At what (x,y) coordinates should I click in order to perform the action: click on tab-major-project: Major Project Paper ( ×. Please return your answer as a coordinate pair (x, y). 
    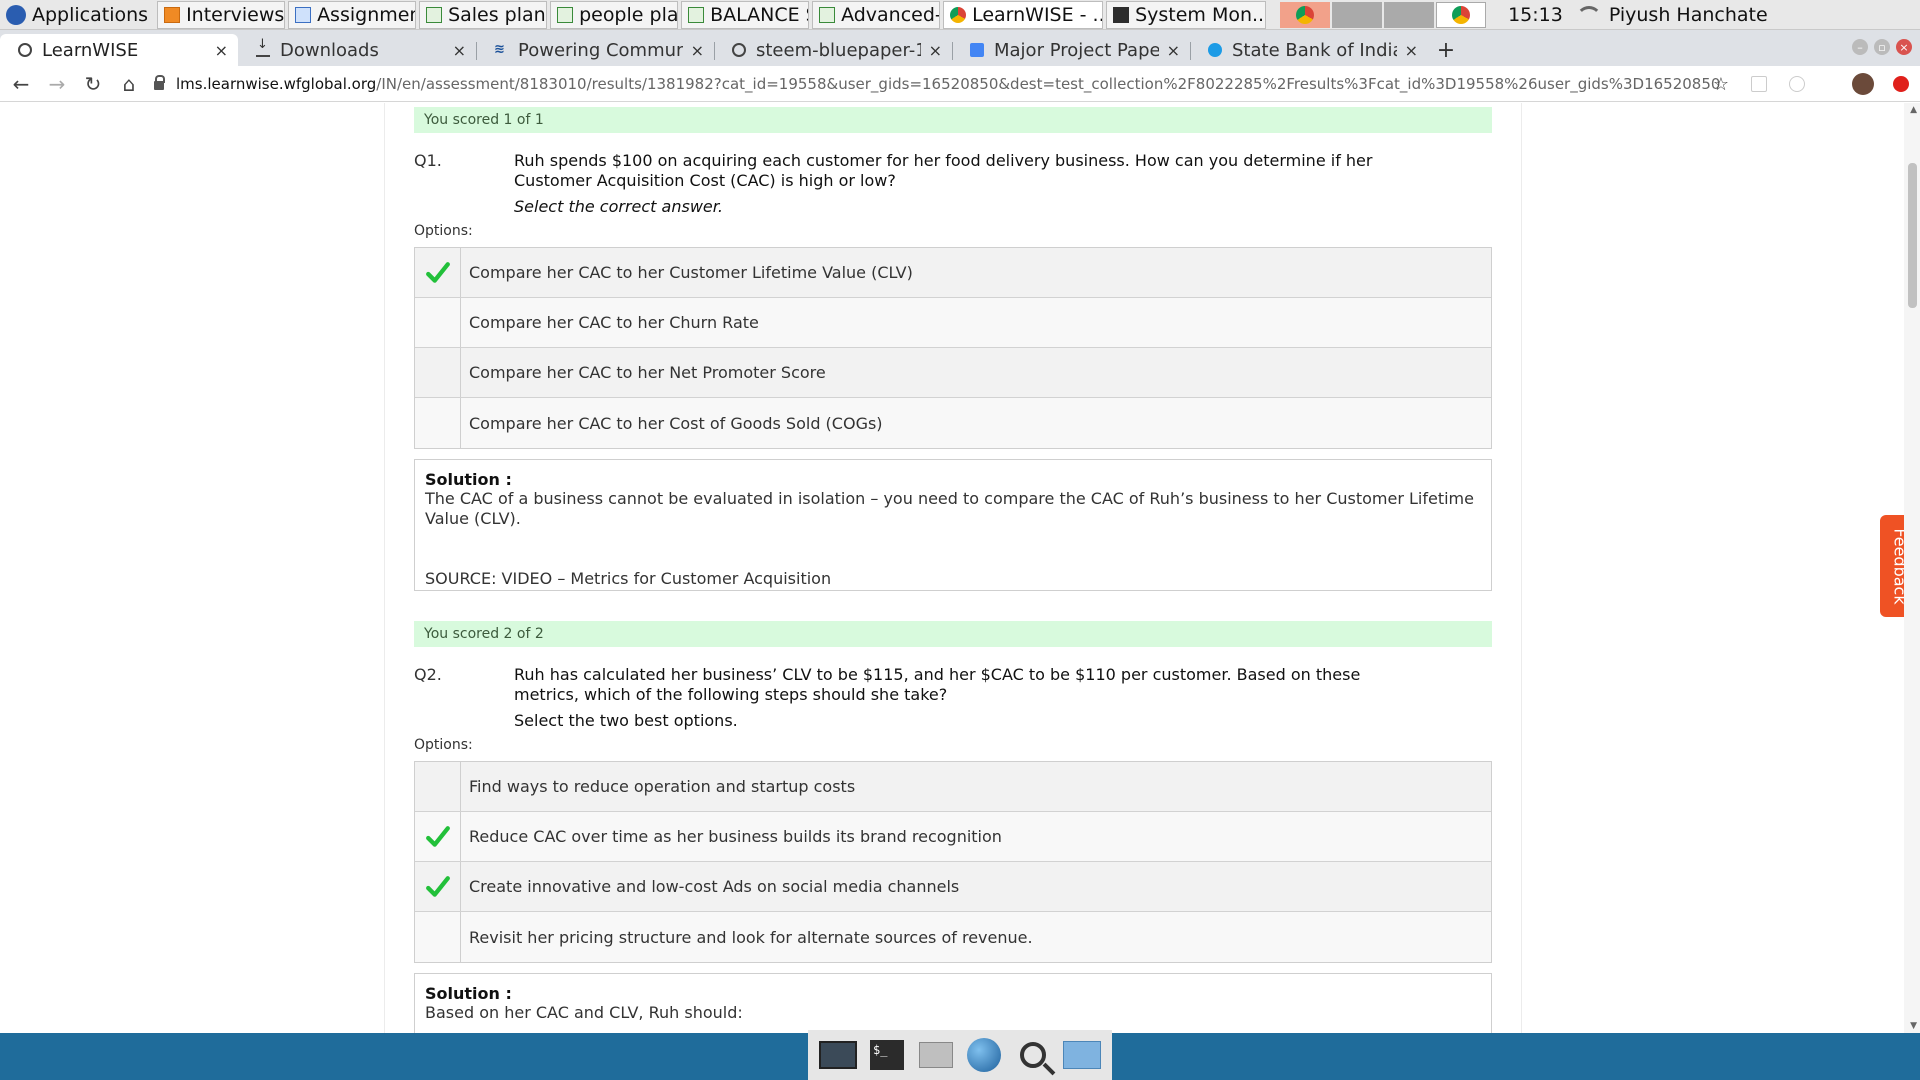
    Looking at the image, I should click on (1071, 50).